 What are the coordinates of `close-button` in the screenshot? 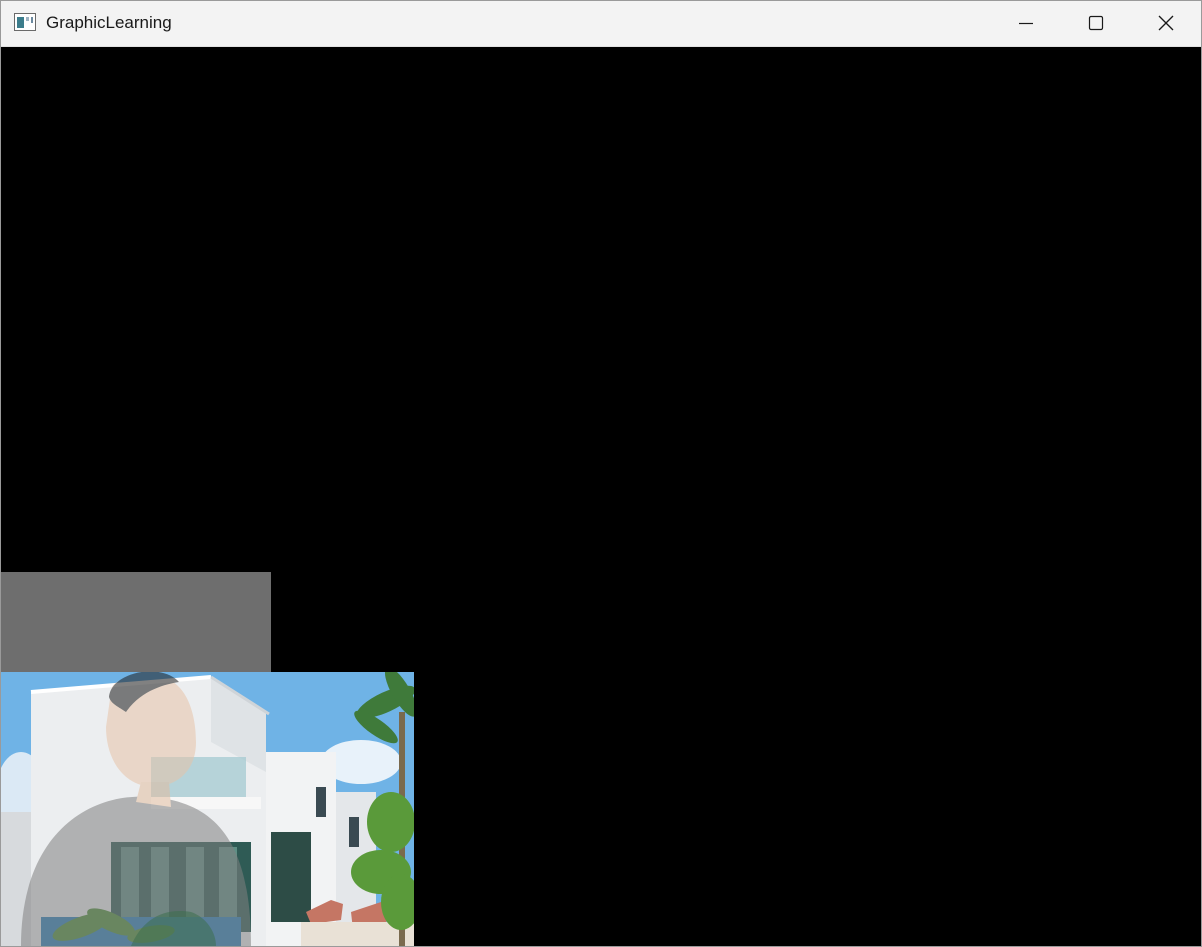 It's located at (1166, 23).